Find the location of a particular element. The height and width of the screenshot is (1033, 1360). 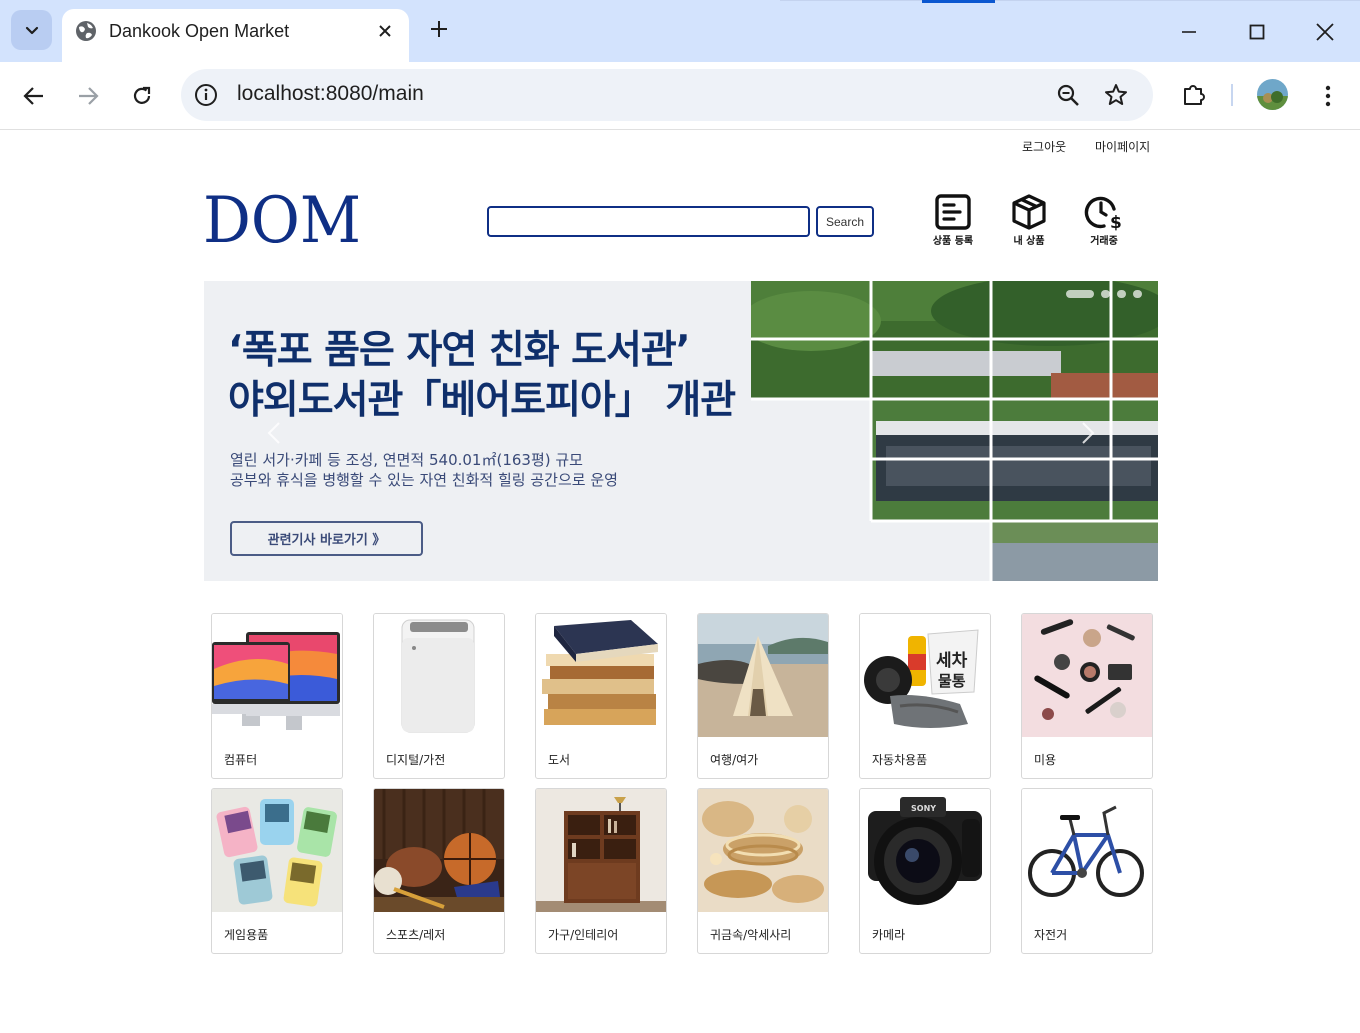

carousel-prev-button is located at coordinates (277, 433).